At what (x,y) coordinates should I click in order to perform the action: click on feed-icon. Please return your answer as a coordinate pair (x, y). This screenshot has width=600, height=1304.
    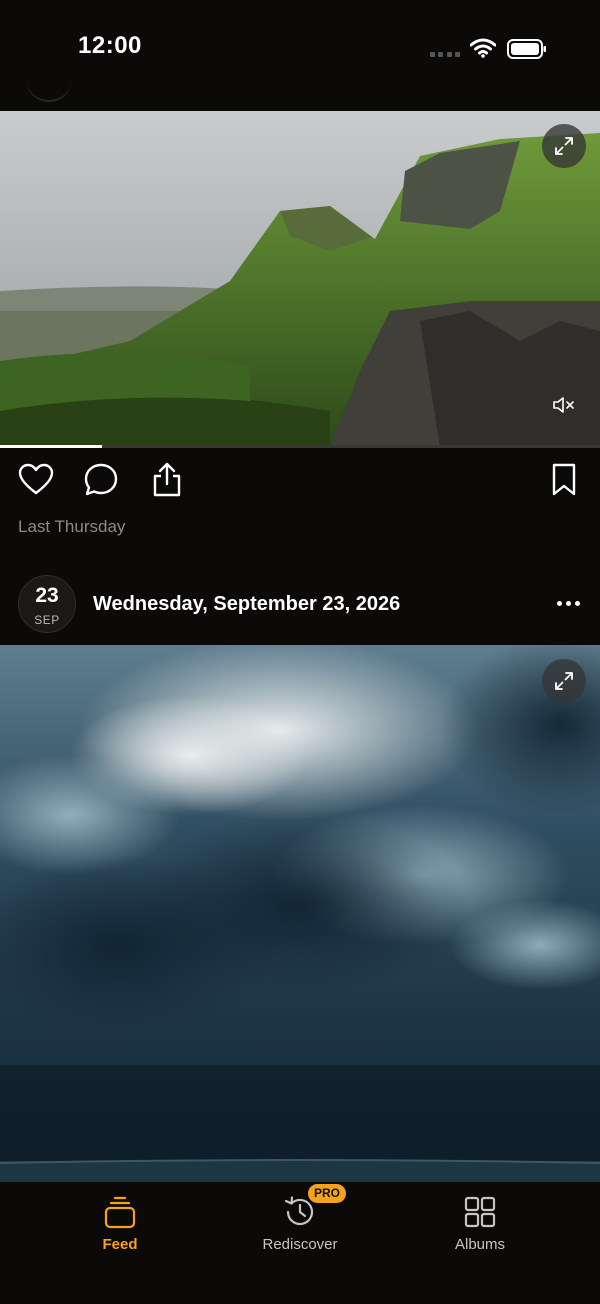
    Looking at the image, I should click on (120, 1212).